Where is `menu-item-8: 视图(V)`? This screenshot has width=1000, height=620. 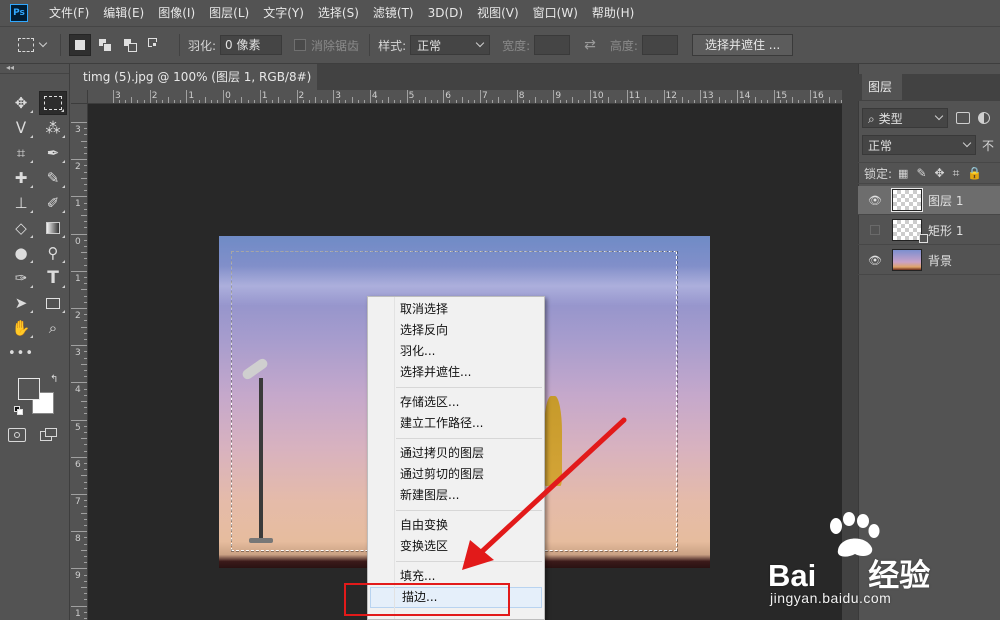
menu-item-8: 视图(V) is located at coordinates (498, 13).